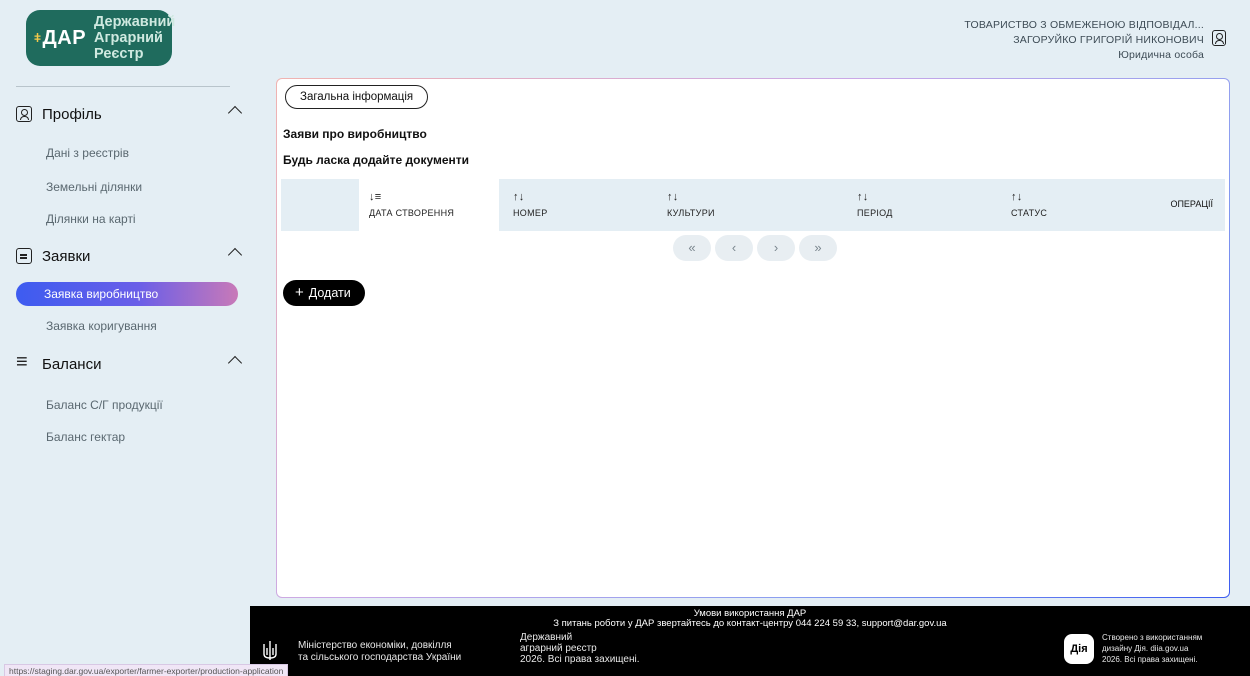 The height and width of the screenshot is (676, 1250). I want to click on last-page-button: », so click(818, 248).